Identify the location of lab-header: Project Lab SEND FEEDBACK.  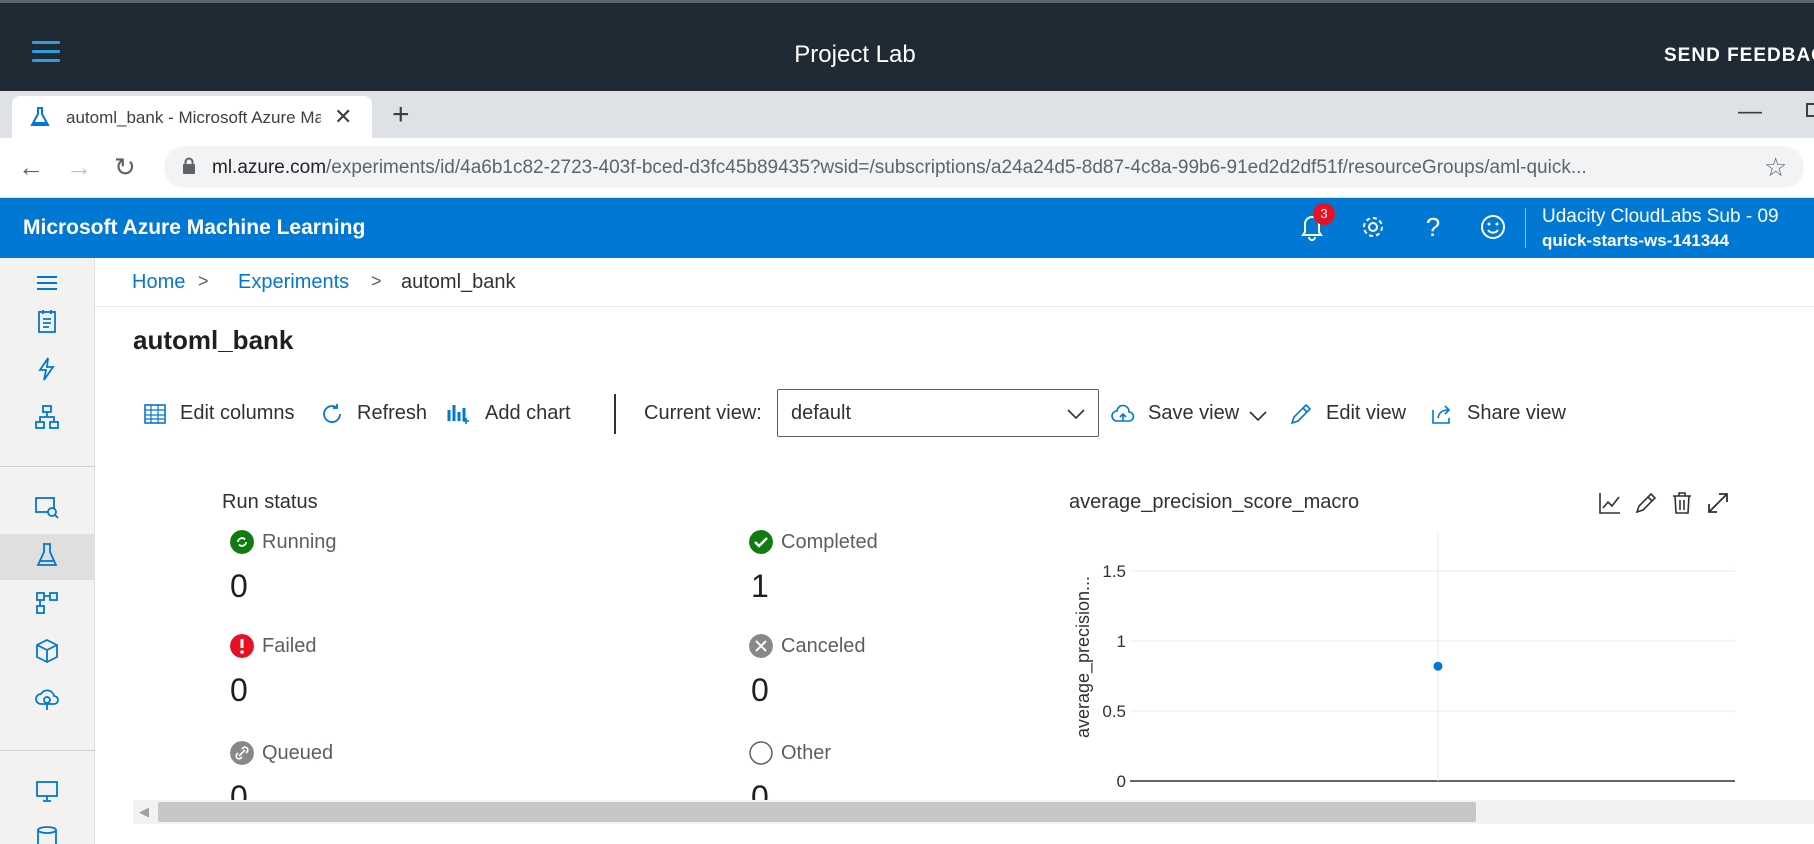
(907, 45).